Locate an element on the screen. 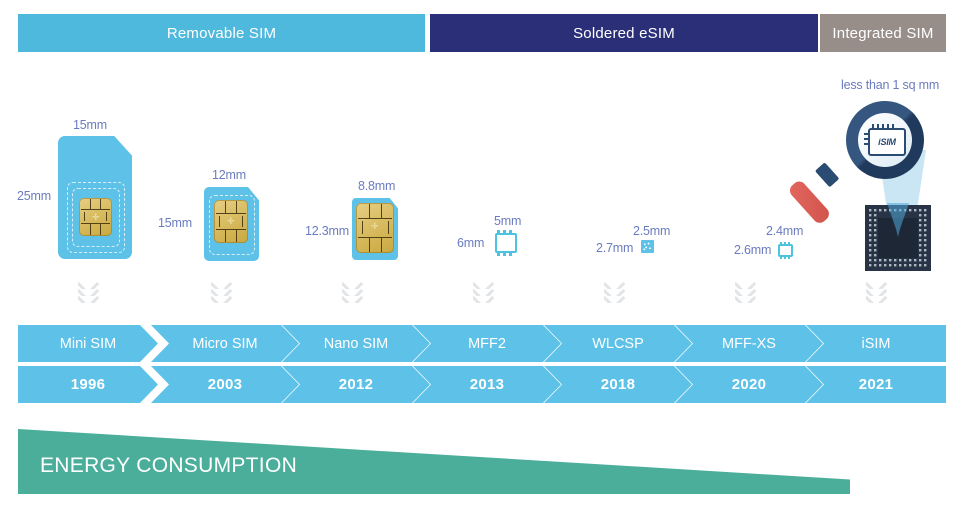 The height and width of the screenshot is (512, 980). sim-card-graphic-micro: ✛ is located at coordinates (231, 224).